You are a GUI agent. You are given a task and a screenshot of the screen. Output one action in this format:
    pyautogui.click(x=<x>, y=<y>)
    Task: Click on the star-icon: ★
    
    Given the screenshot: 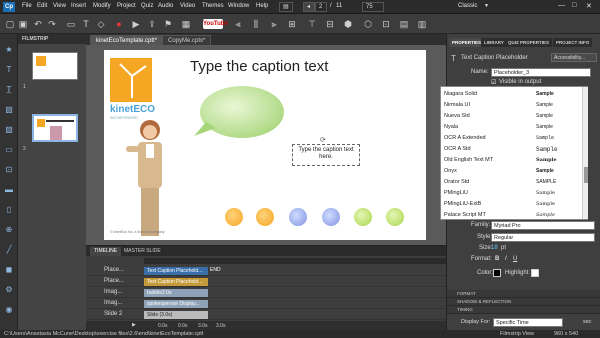 What is the action you would take?
    pyautogui.click(x=9, y=50)
    